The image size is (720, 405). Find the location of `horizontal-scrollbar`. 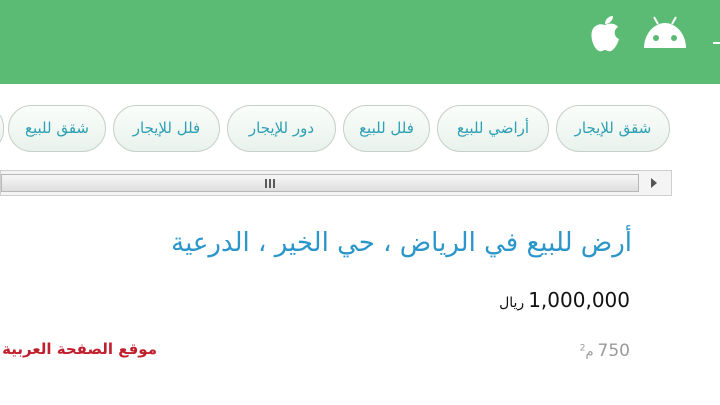

horizontal-scrollbar is located at coordinates (336, 183).